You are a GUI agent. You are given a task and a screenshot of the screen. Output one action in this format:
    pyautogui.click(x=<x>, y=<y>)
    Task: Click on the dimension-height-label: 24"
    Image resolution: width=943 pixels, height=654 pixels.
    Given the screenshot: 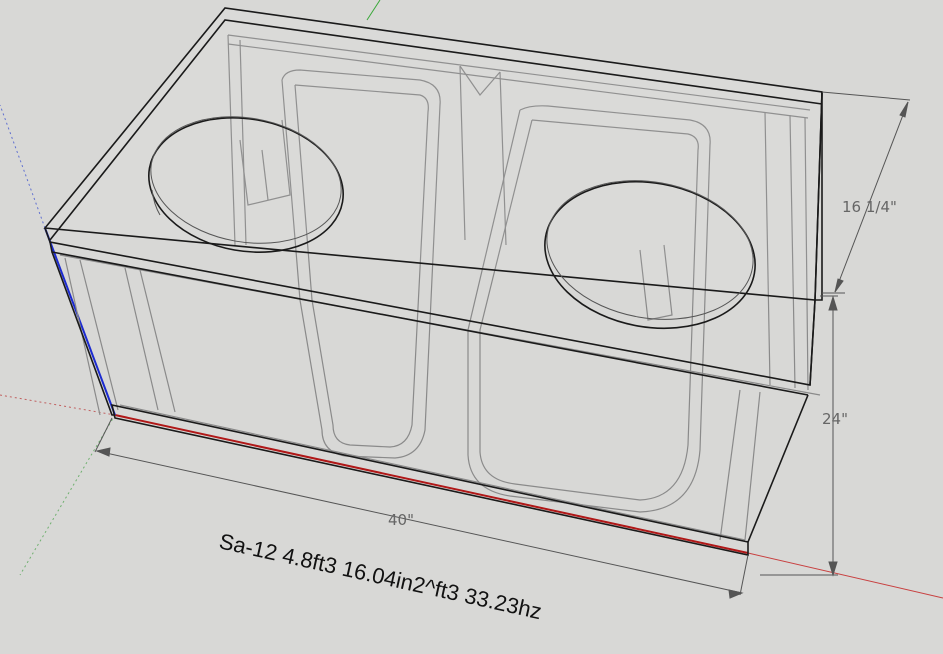 What is the action you would take?
    pyautogui.click(x=835, y=419)
    